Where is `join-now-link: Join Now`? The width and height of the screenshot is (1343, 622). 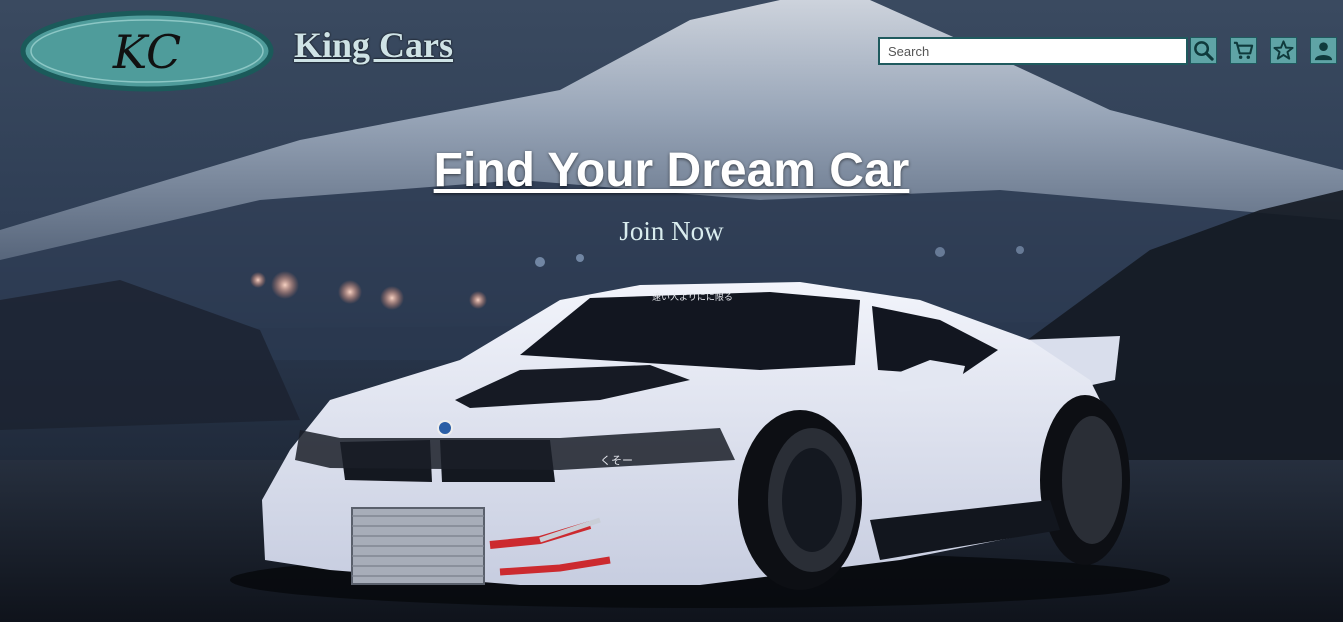
join-now-link: Join Now is located at coordinates (671, 231).